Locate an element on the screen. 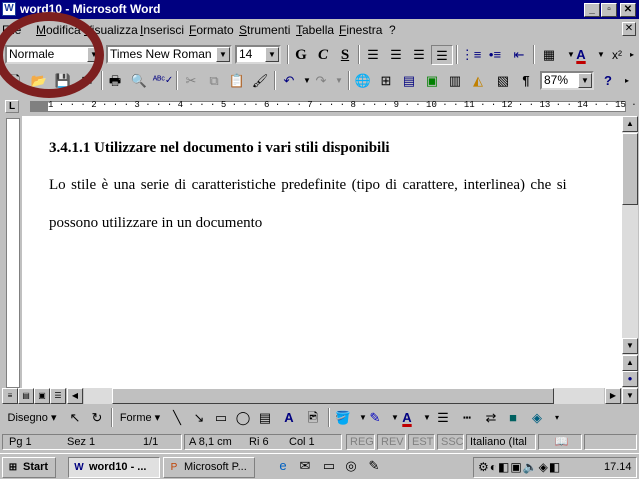 This screenshot has height=479, width=639. print-icon: 🖶 is located at coordinates (115, 81).